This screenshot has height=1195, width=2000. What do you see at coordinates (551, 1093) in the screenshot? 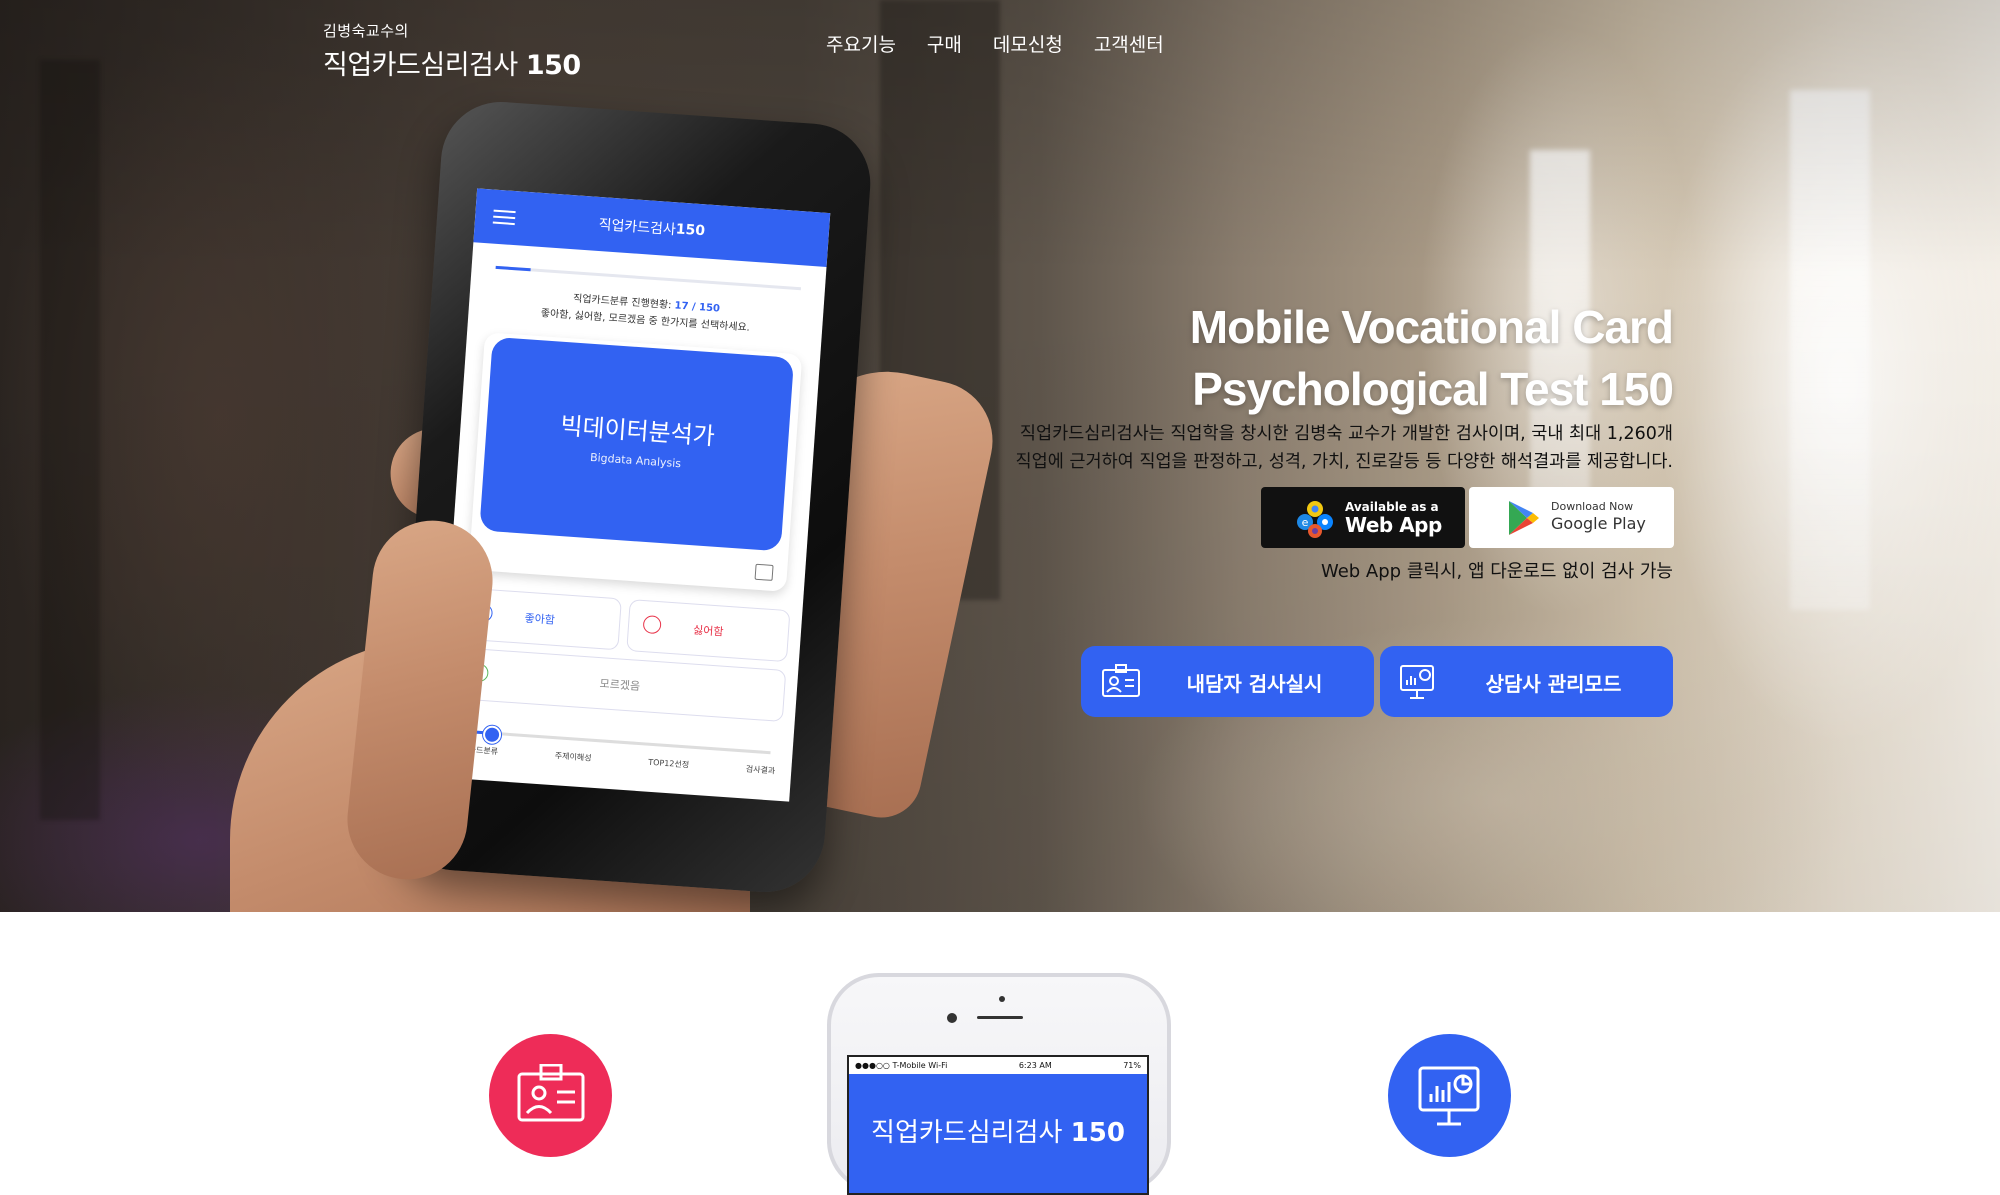
I see `id-card-icon` at bounding box center [551, 1093].